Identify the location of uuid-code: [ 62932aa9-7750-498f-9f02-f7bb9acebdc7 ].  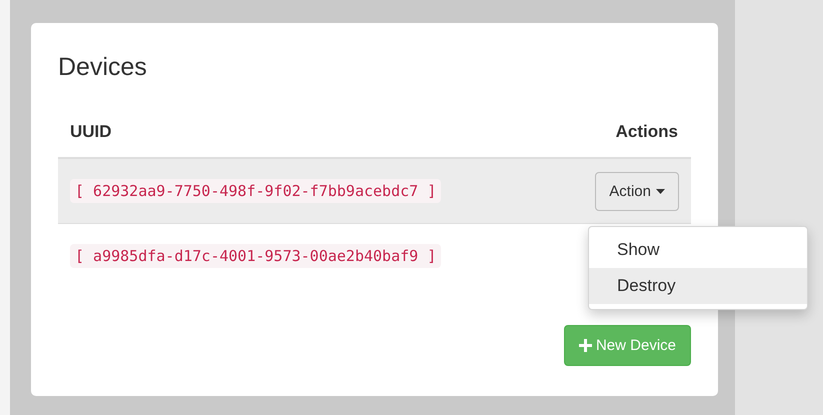
(256, 191).